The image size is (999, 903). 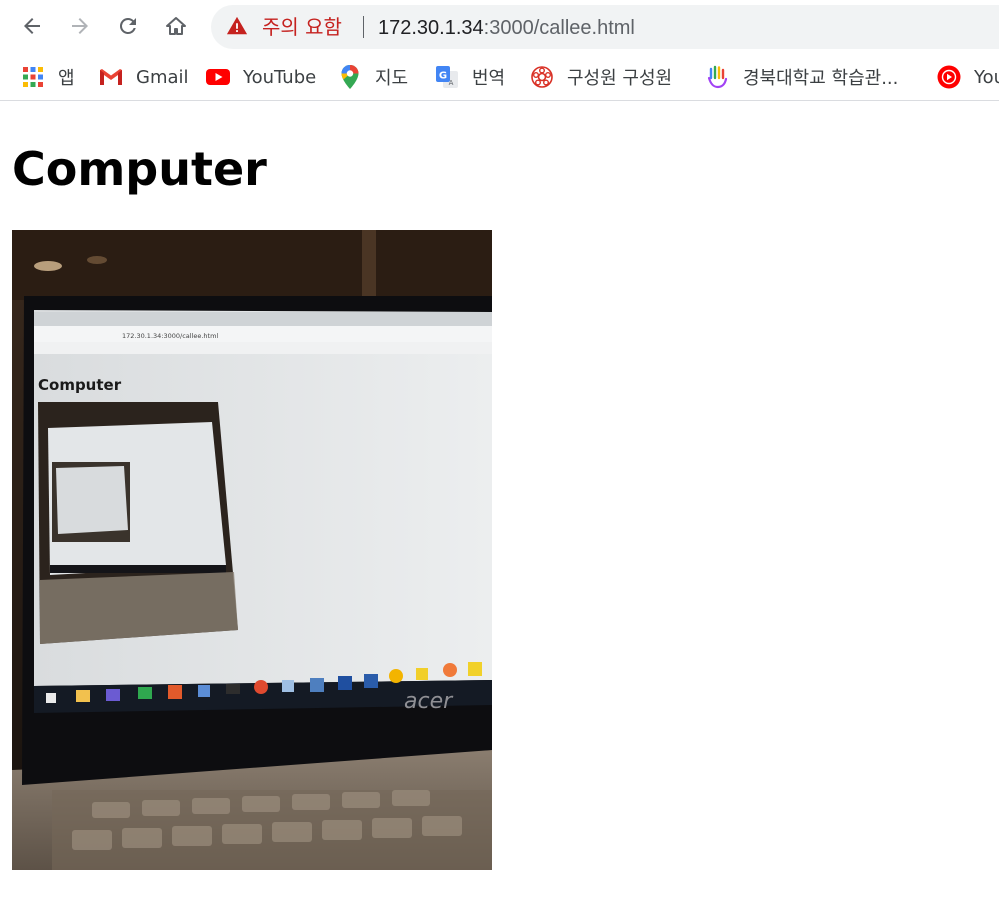 What do you see at coordinates (373, 77) in the screenshot?
I see `bookmark-maps: 지도` at bounding box center [373, 77].